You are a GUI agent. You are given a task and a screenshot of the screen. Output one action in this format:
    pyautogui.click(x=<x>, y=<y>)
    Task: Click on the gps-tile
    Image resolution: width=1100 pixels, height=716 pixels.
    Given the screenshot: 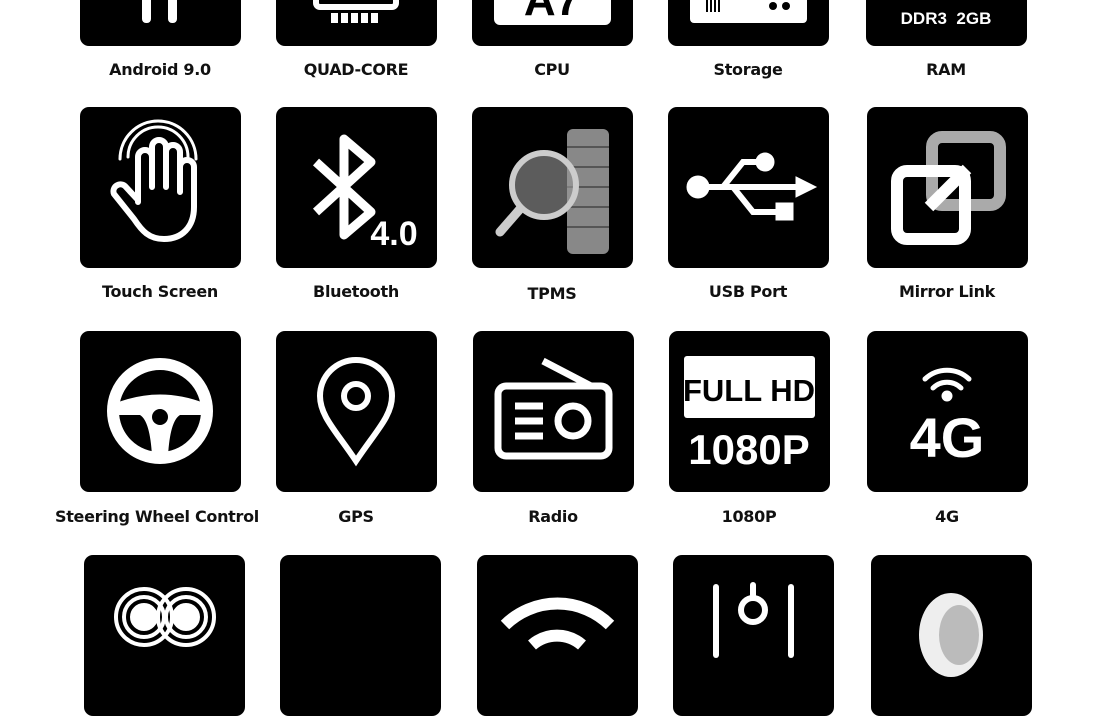 What is the action you would take?
    pyautogui.click(x=356, y=411)
    